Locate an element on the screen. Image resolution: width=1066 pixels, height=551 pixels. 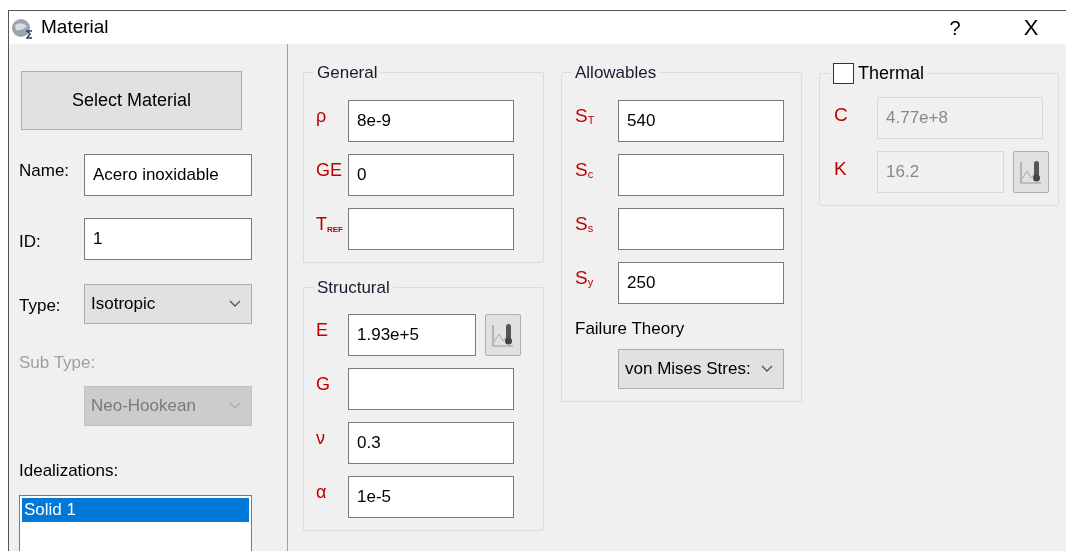
property-symbol: ν is located at coordinates (320, 438).